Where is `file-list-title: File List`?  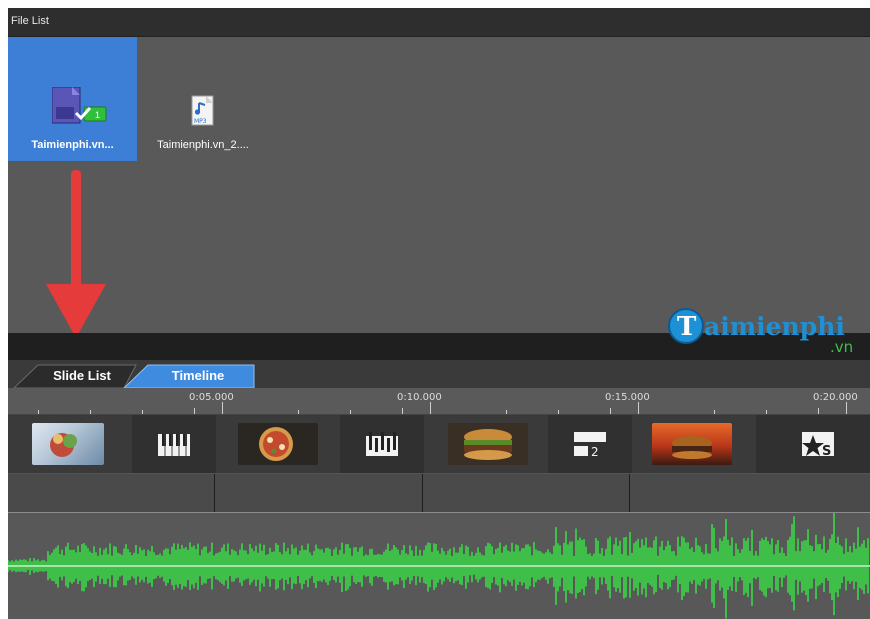
file-list-title: File List is located at coordinates (30, 21).